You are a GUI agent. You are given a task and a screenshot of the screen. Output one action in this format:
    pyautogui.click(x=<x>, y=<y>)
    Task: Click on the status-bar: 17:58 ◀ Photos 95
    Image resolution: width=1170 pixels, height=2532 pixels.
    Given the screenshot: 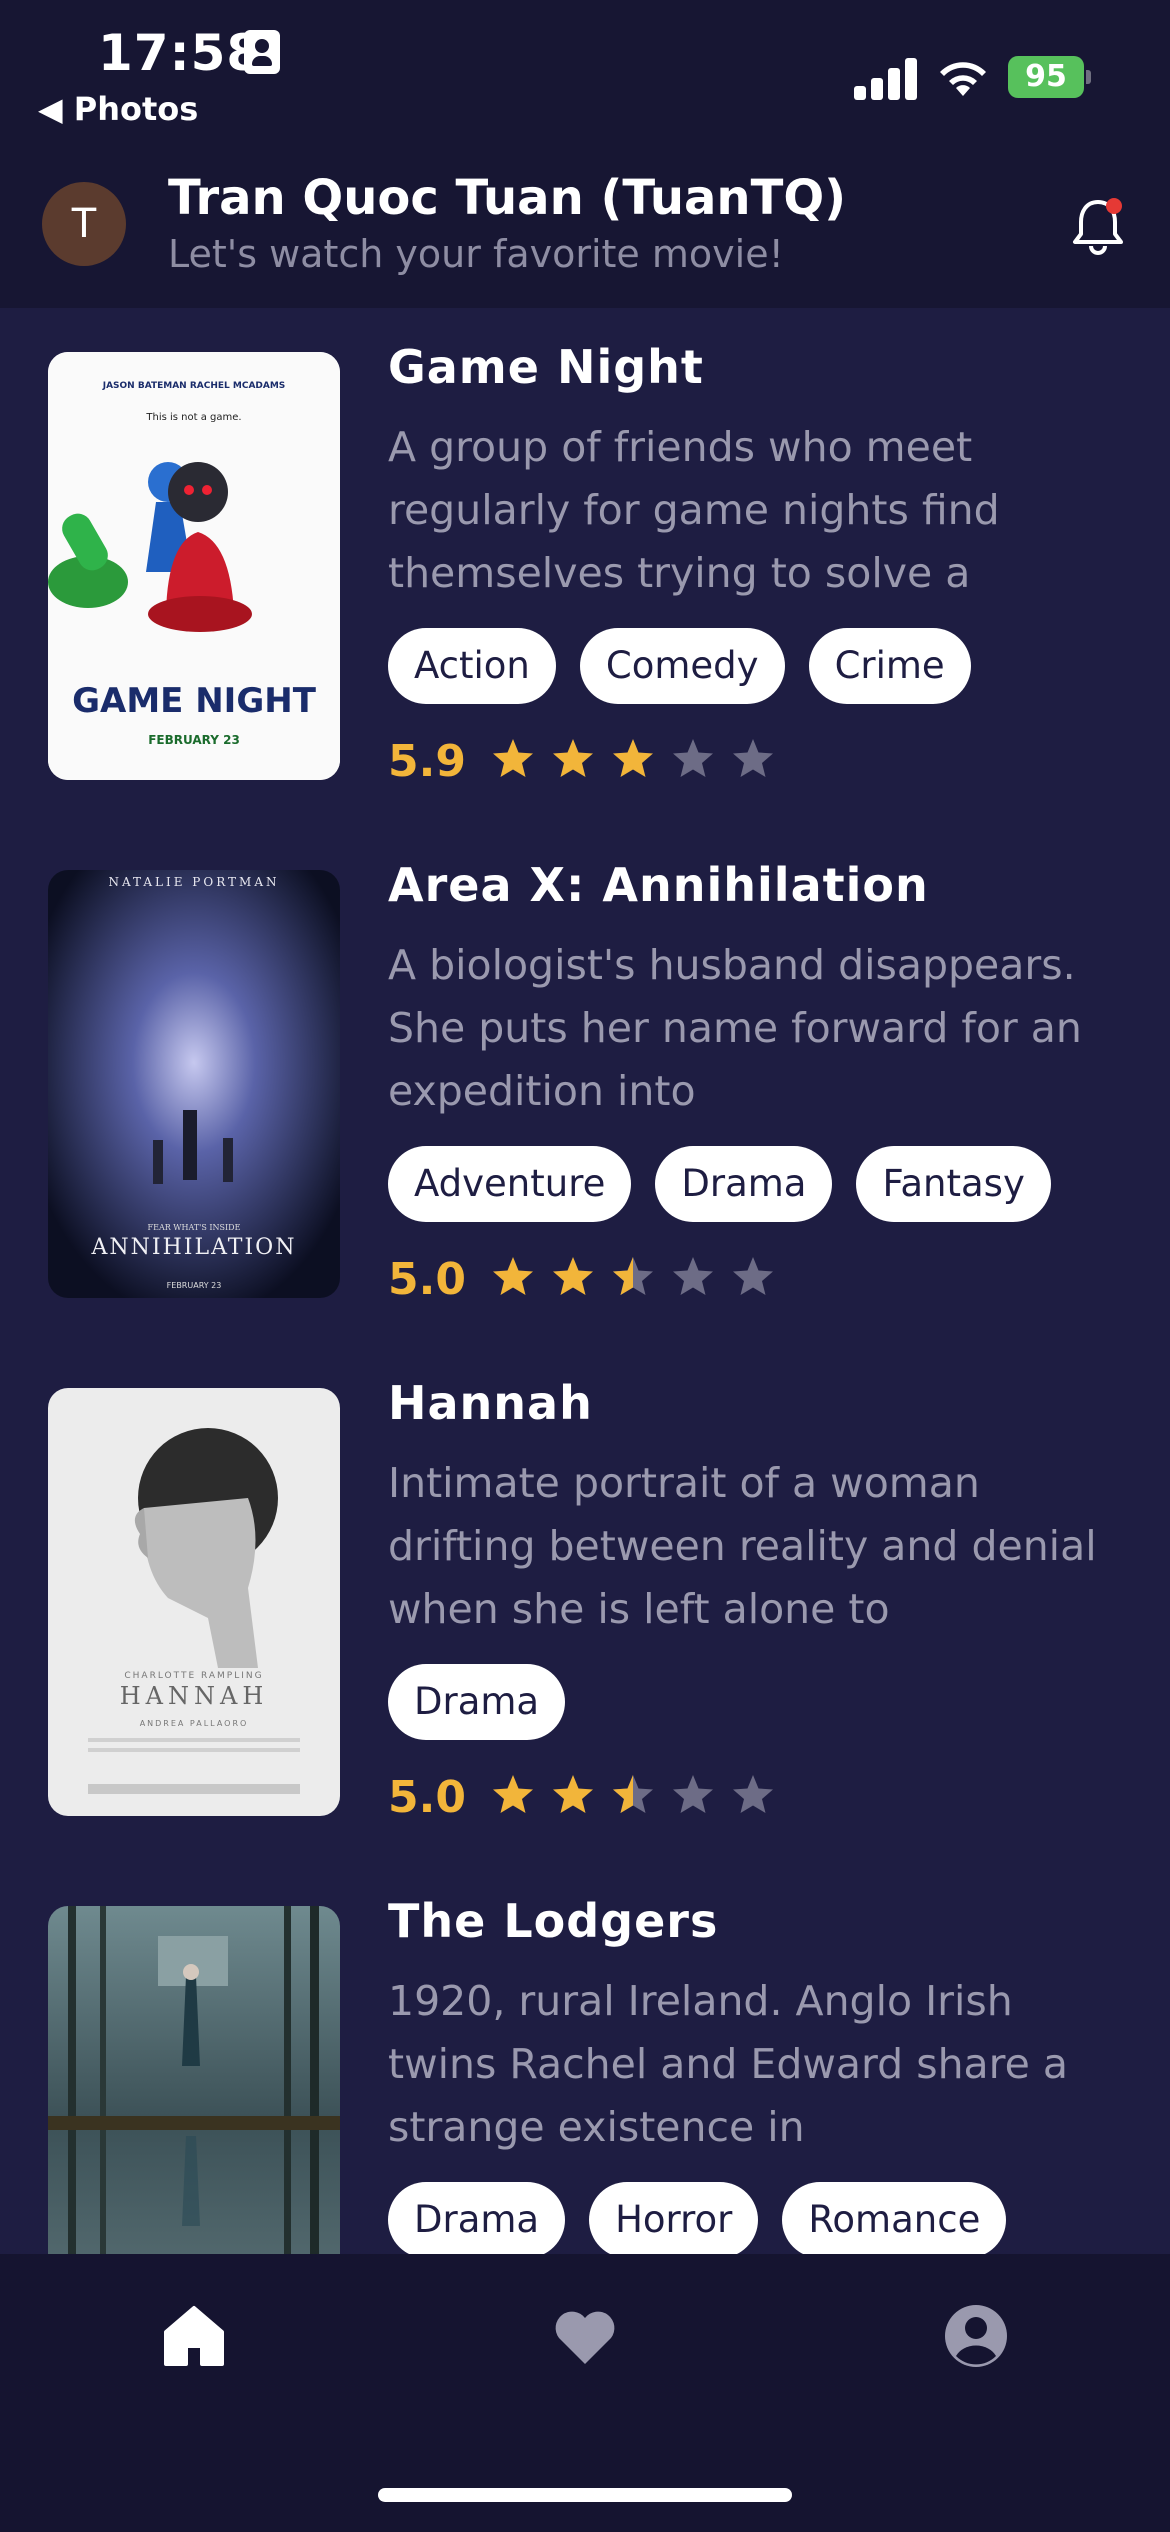 What is the action you would take?
    pyautogui.click(x=585, y=80)
    